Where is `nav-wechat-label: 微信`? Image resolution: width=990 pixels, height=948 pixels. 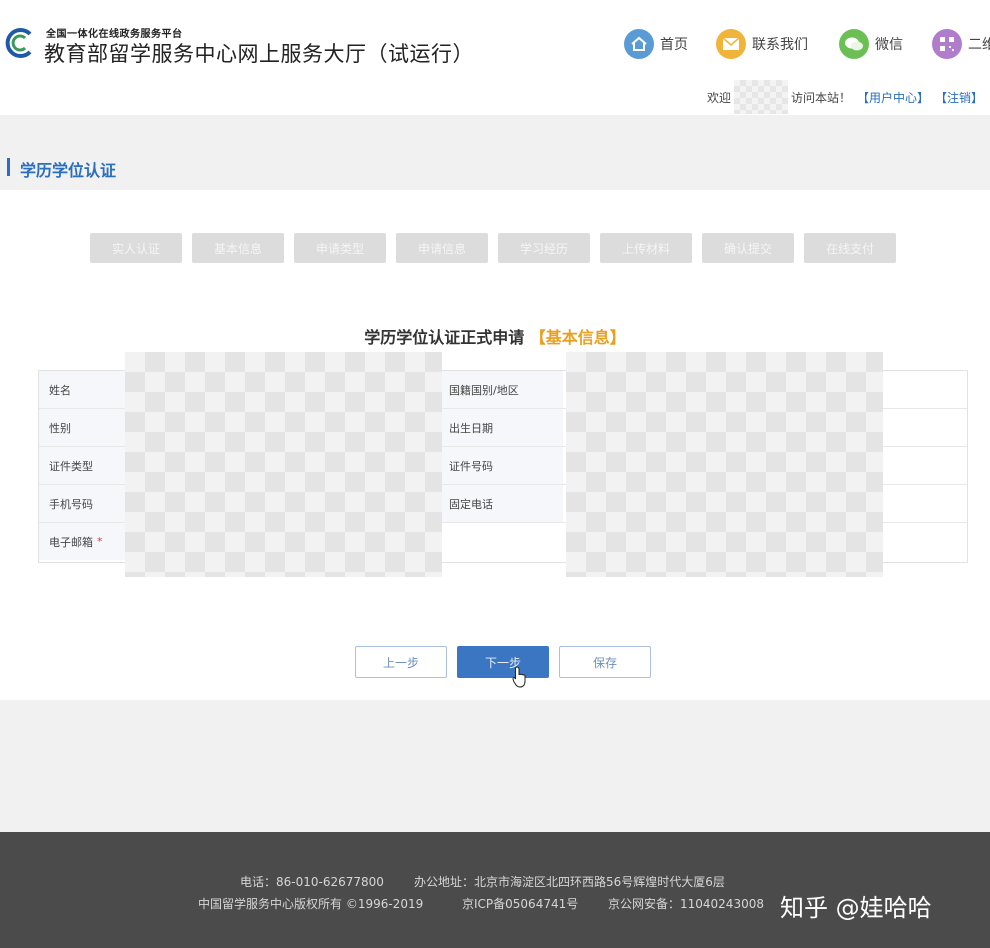
nav-wechat-label: 微信 is located at coordinates (889, 45).